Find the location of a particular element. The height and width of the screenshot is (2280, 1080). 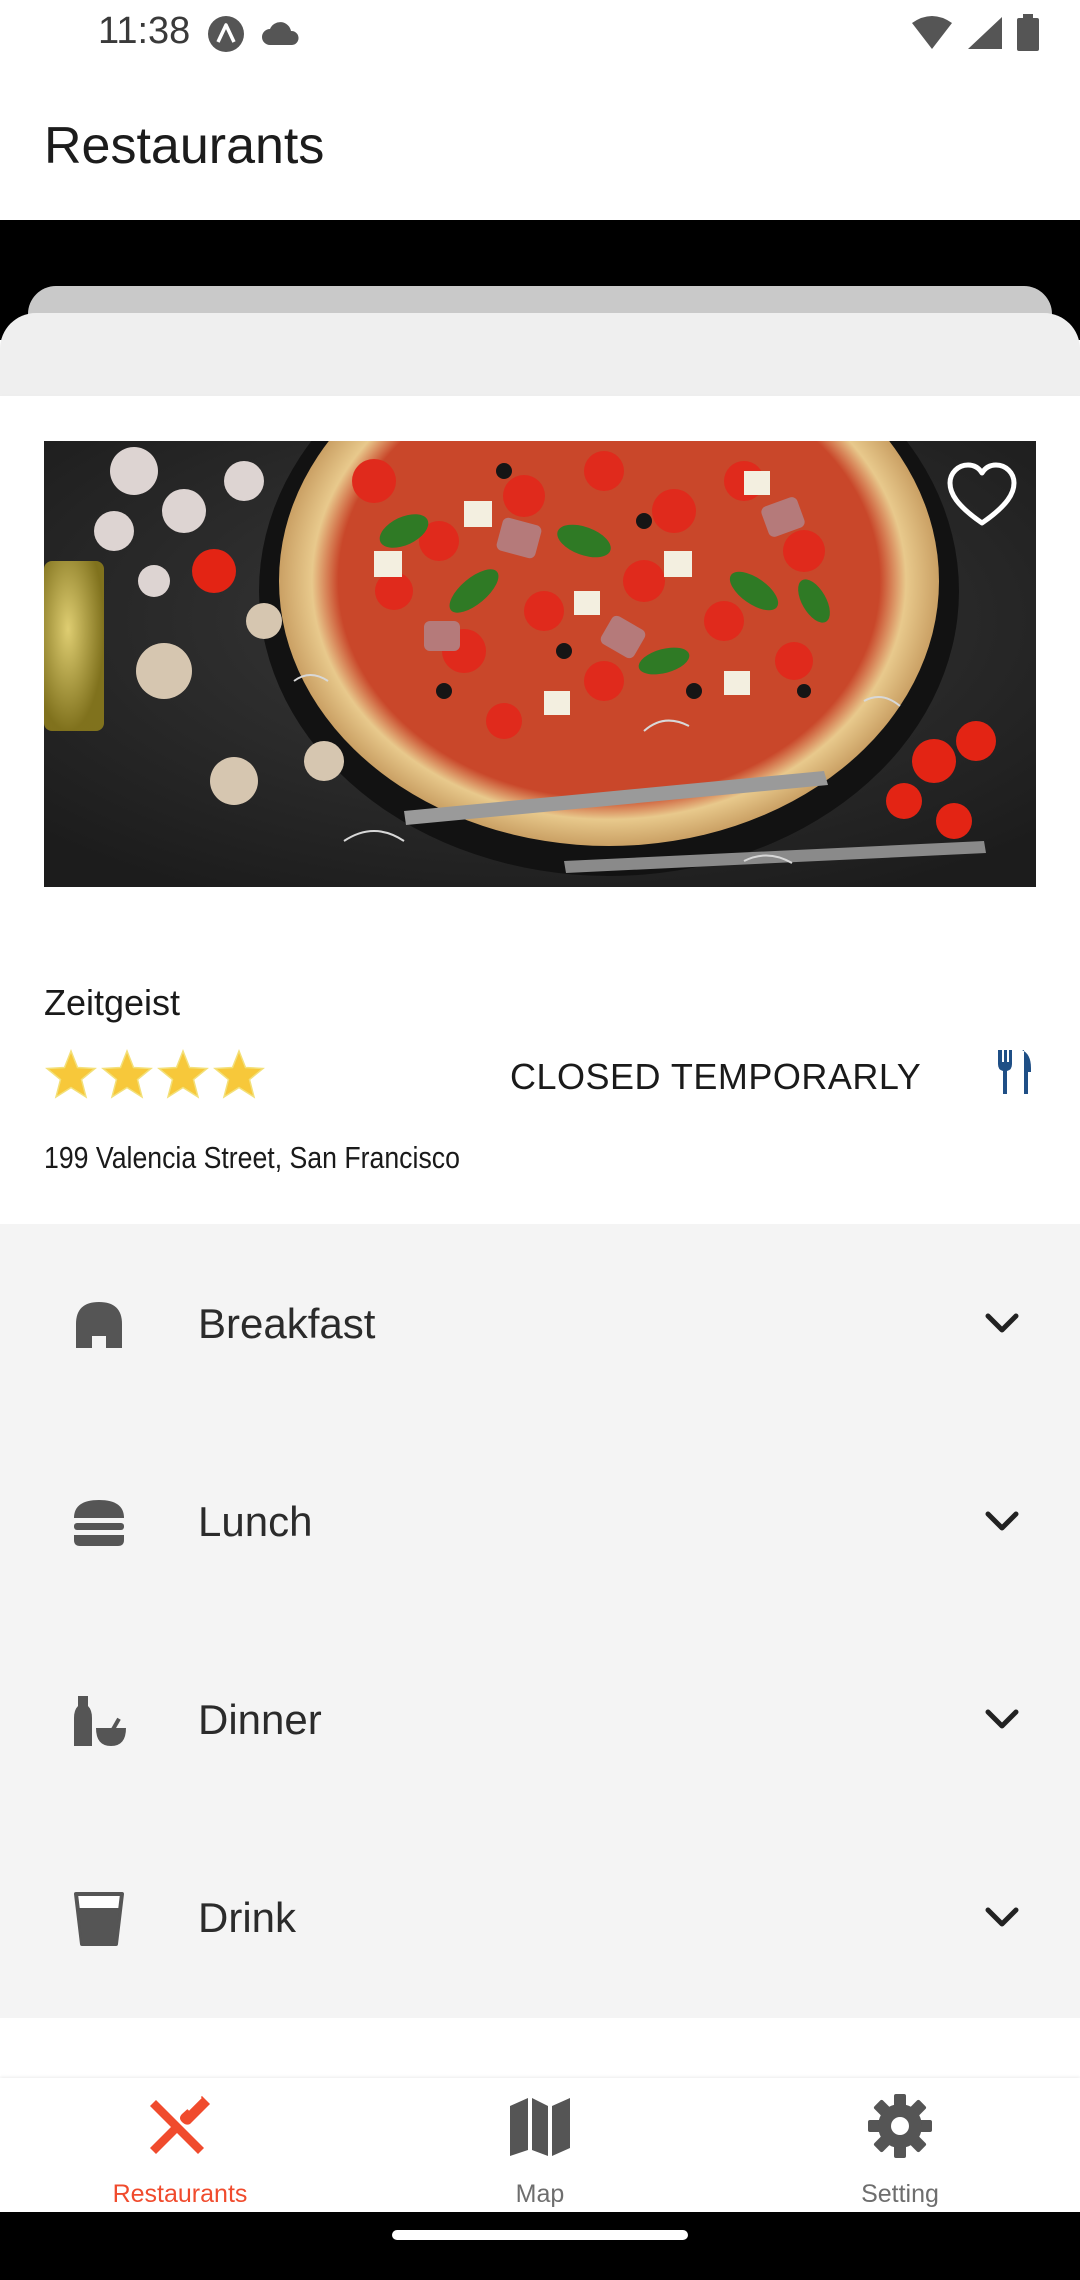

glass-icon is located at coordinates (99, 1919).